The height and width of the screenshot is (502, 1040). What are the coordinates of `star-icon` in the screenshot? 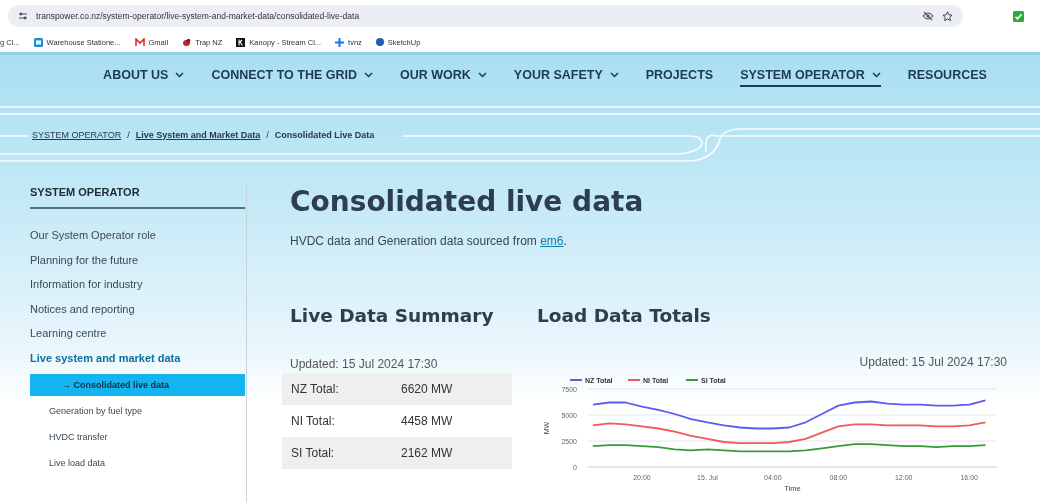 It's located at (947, 16).